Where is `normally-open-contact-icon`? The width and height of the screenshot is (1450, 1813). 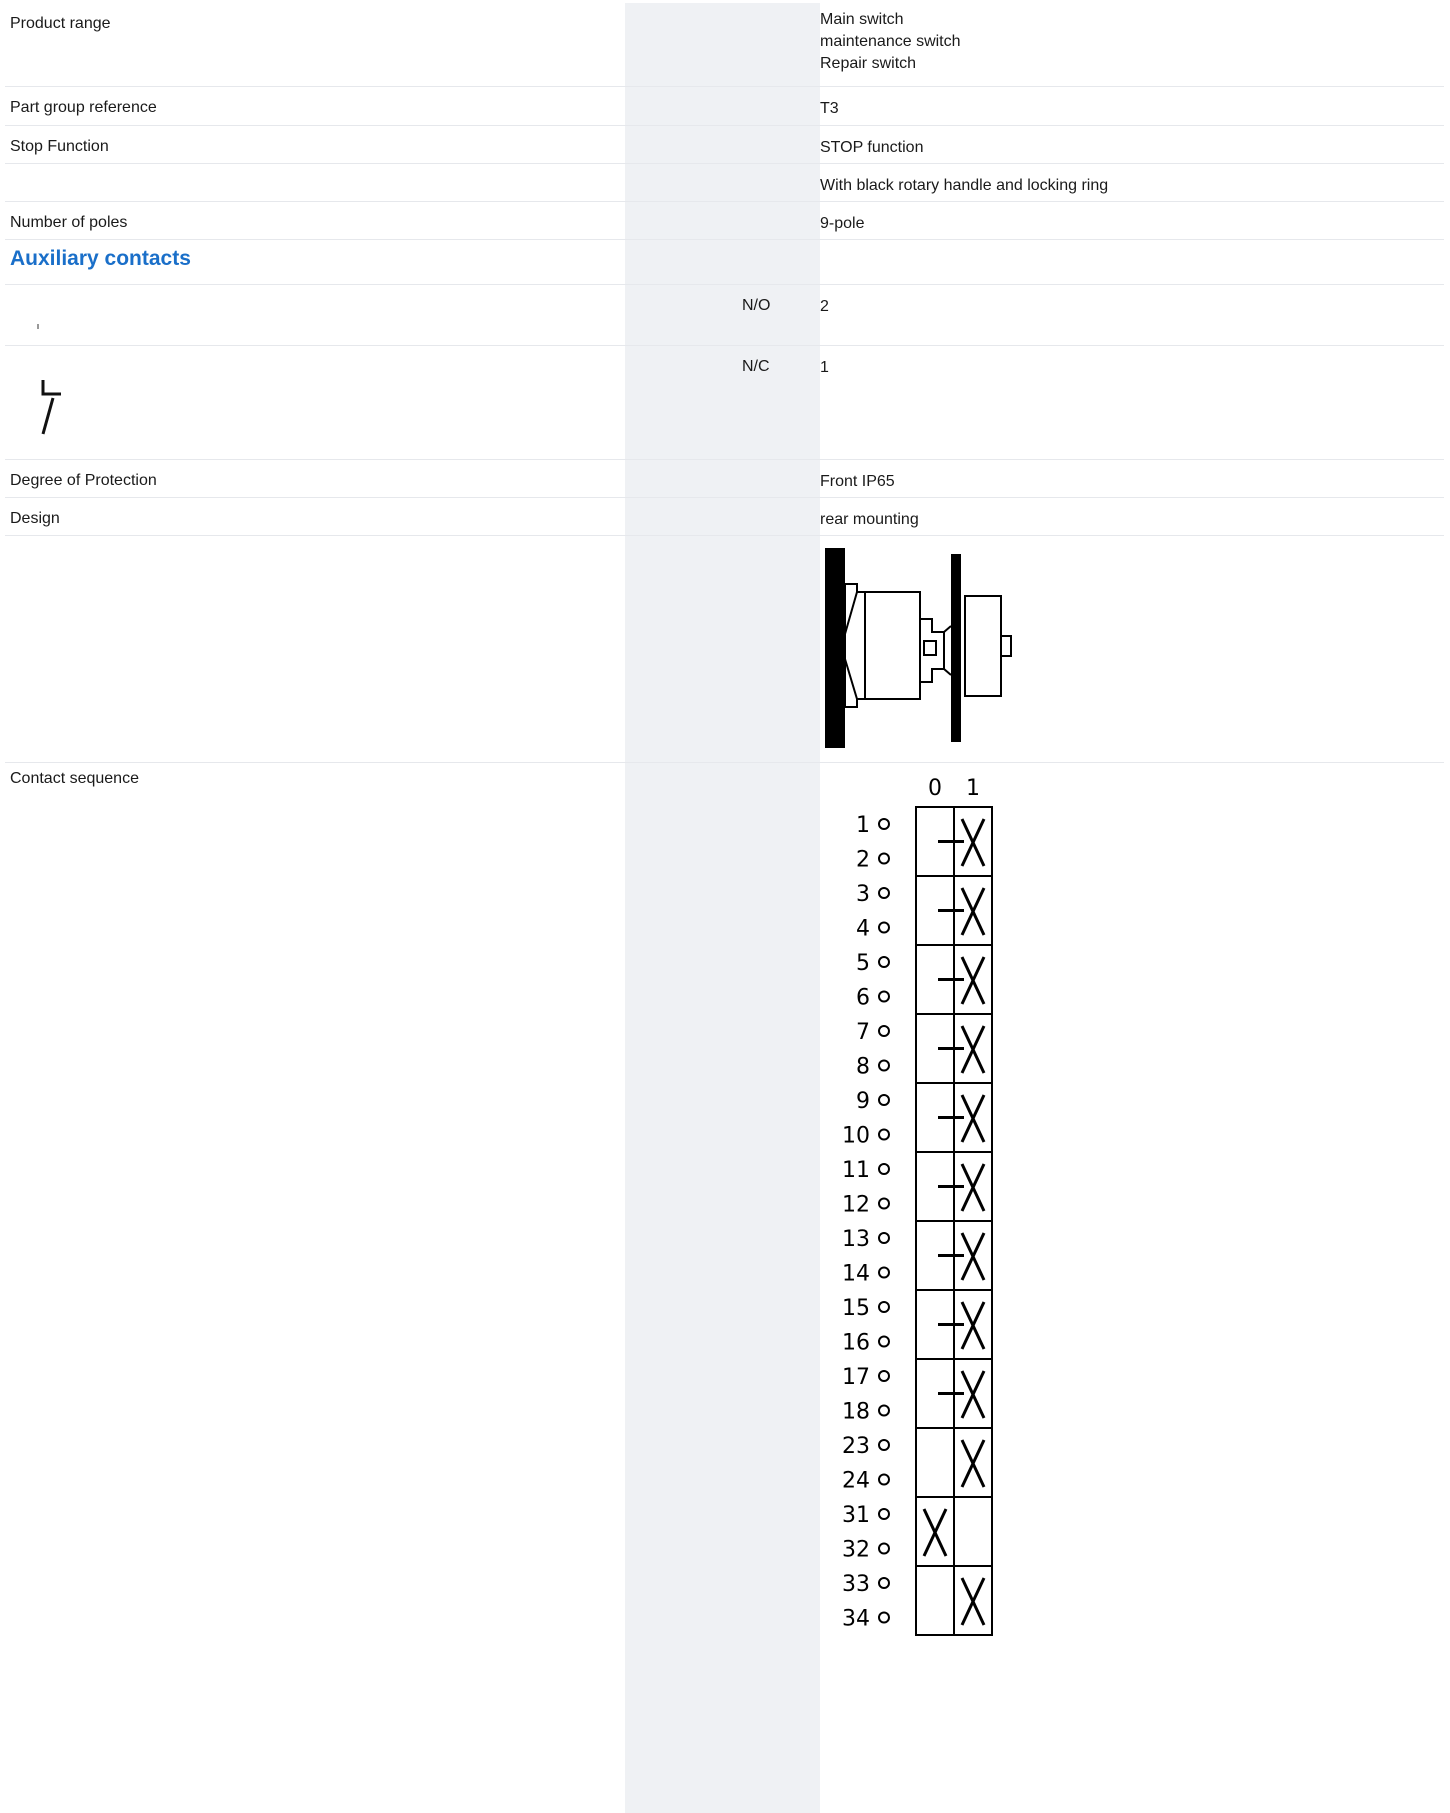
normally-open-contact-icon is located at coordinates (38, 326).